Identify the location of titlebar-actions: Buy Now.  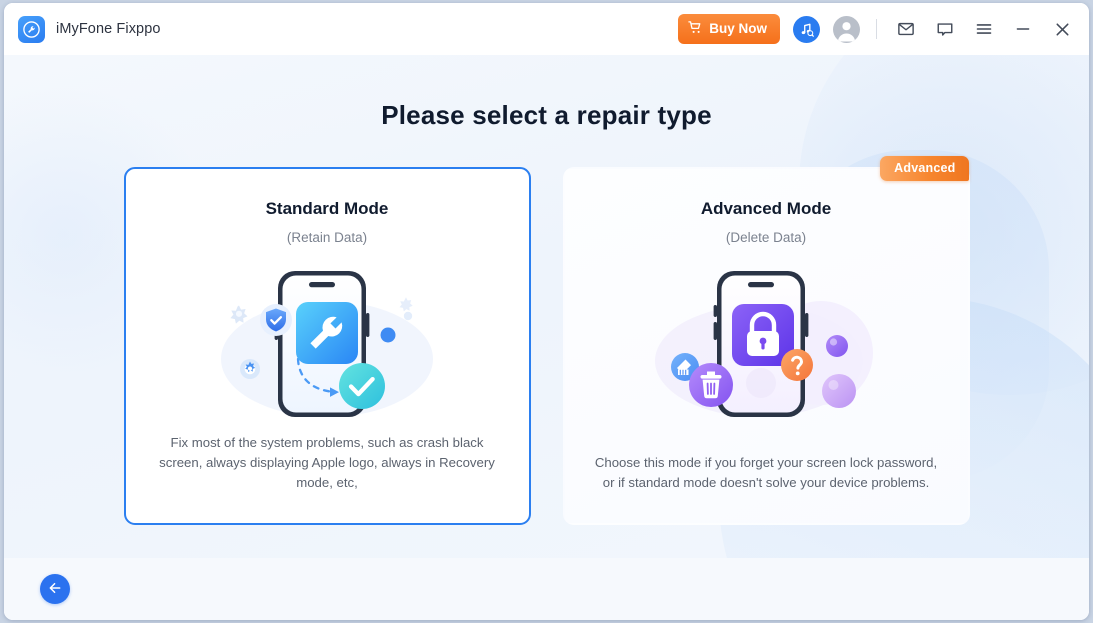
(876, 29).